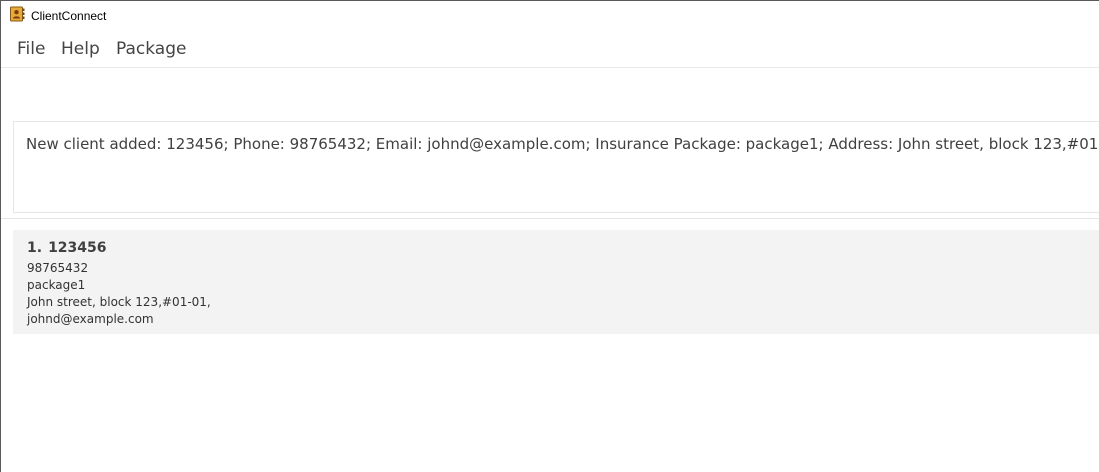 The width and height of the screenshot is (1099, 472). What do you see at coordinates (550, 94) in the screenshot?
I see `command-input` at bounding box center [550, 94].